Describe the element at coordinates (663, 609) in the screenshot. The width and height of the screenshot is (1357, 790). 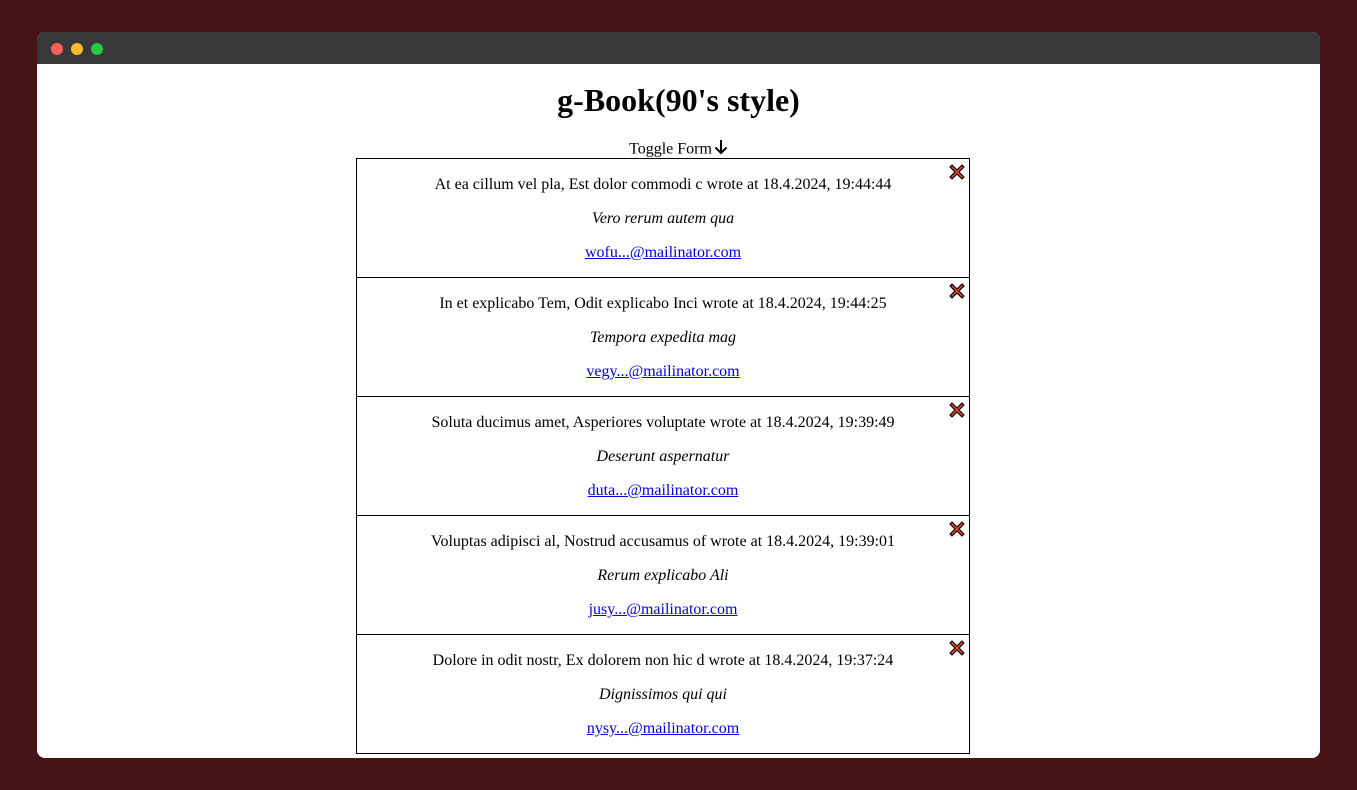
I see `entry-email-link: jusy...@mailinator.com` at that location.